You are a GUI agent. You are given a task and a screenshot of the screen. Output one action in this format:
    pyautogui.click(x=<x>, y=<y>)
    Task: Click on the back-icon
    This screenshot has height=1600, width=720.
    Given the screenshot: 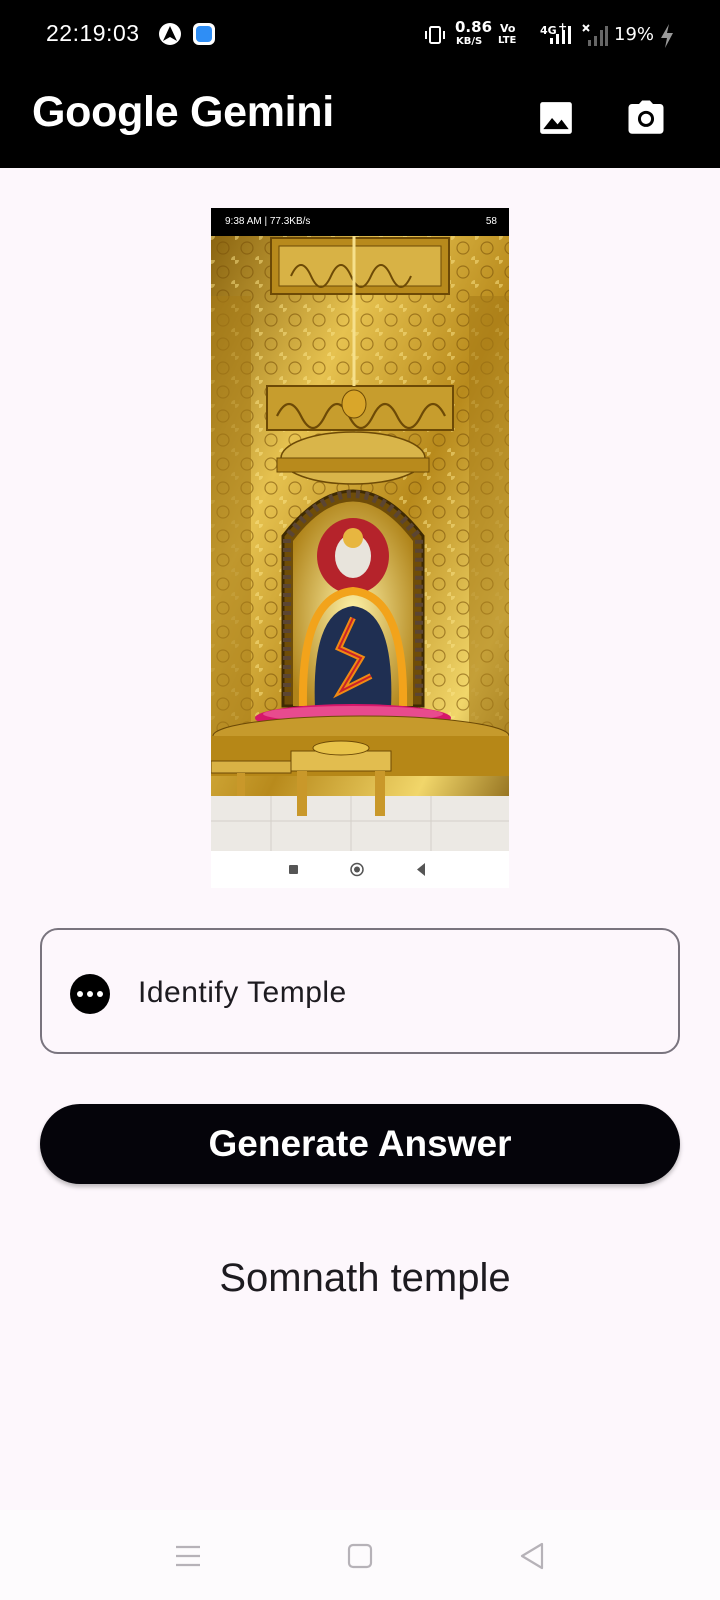 What is the action you would take?
    pyautogui.click(x=421, y=869)
    